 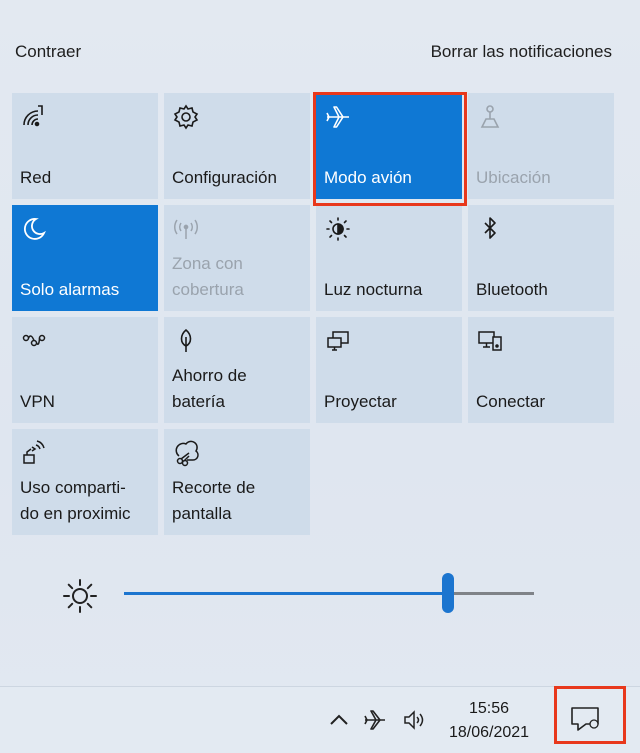 What do you see at coordinates (541, 146) in the screenshot?
I see `quick-action-location: Ubicación` at bounding box center [541, 146].